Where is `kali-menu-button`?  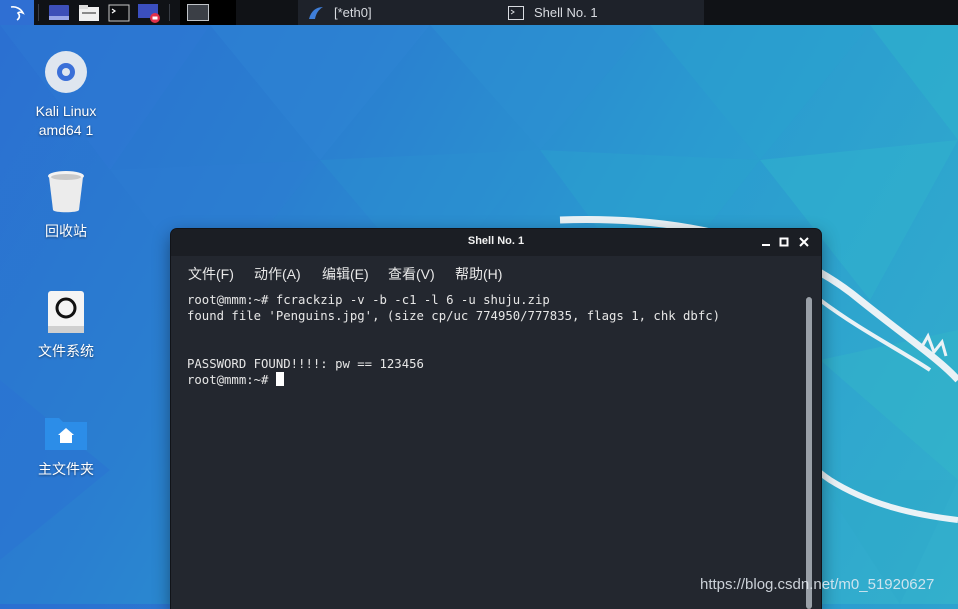 kali-menu-button is located at coordinates (17, 12).